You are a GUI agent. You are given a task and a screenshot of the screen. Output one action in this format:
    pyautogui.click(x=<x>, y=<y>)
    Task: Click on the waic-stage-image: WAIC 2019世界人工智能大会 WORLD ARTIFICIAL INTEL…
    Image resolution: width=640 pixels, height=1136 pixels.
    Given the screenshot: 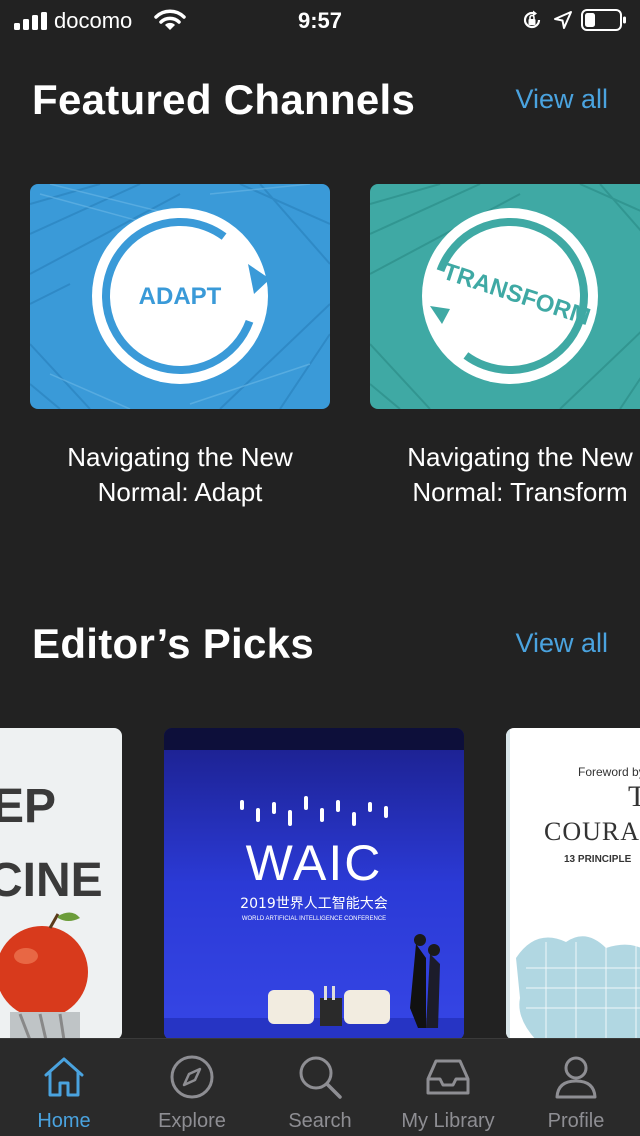 What is the action you would take?
    pyautogui.click(x=314, y=884)
    